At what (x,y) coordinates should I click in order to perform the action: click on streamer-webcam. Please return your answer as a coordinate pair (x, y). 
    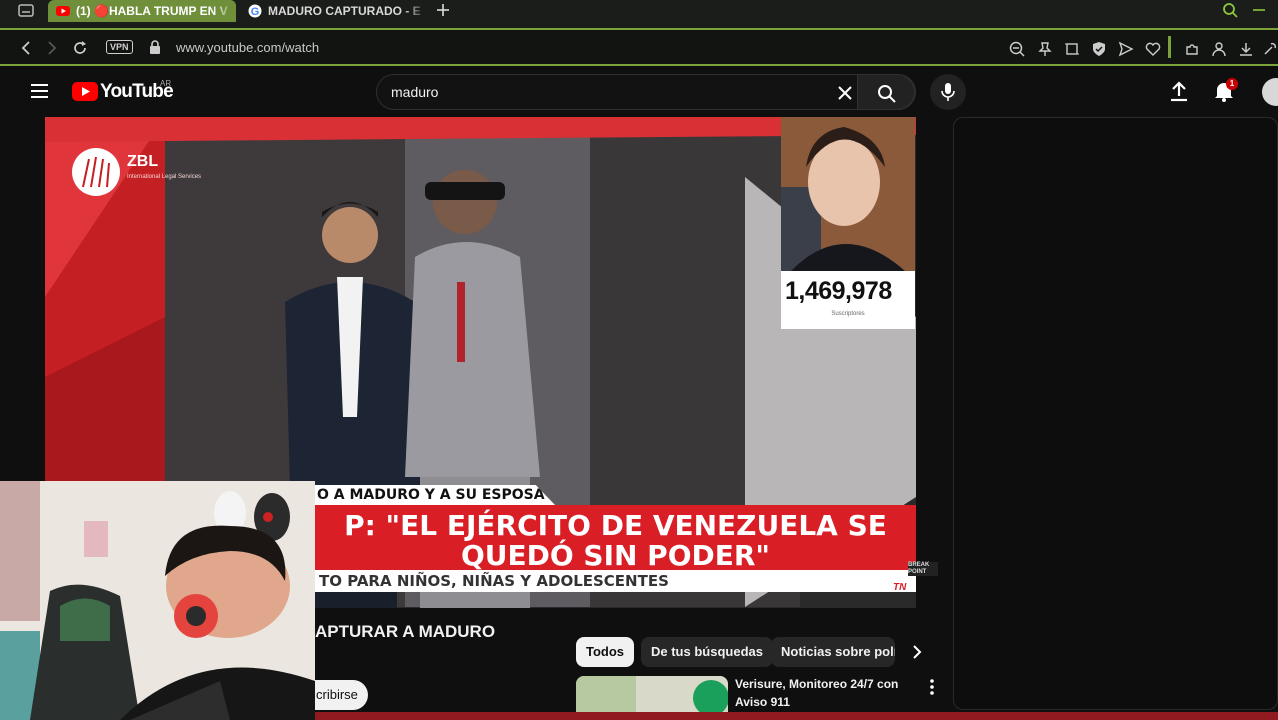
    Looking at the image, I should click on (157, 600).